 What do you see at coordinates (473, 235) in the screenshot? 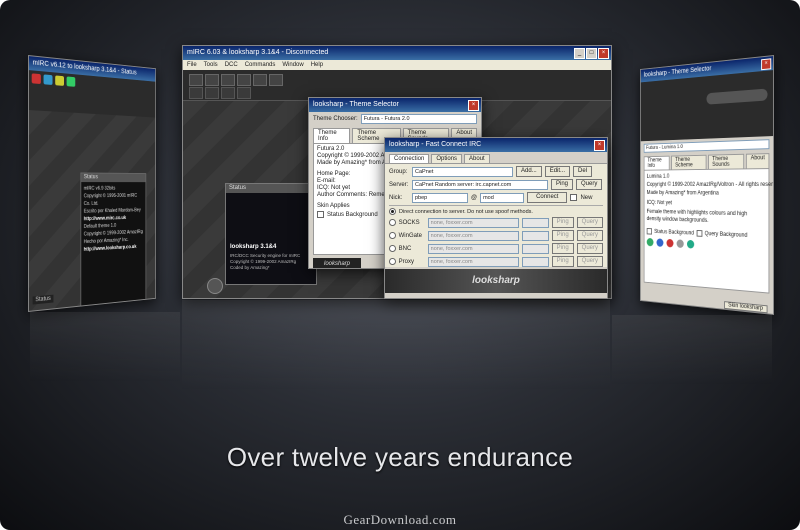
I see `wingate-server-field: none, foxxer.com` at bounding box center [473, 235].